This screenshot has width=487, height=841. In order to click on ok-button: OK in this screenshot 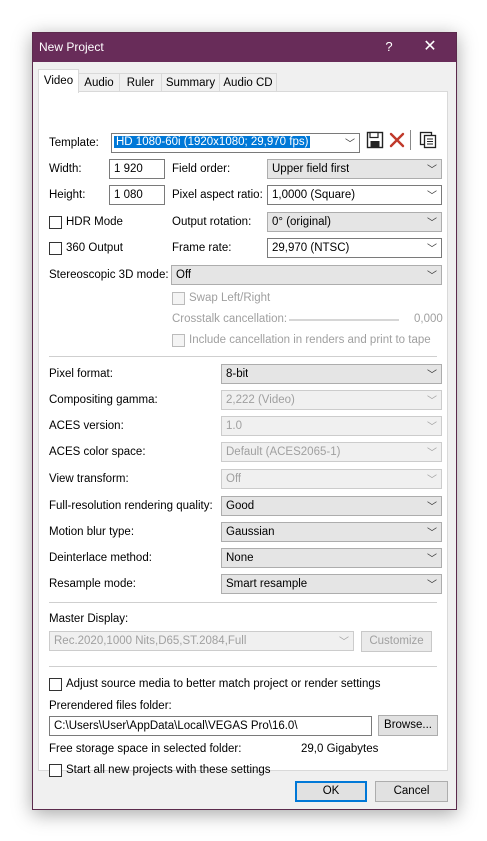, I will do `click(331, 791)`.